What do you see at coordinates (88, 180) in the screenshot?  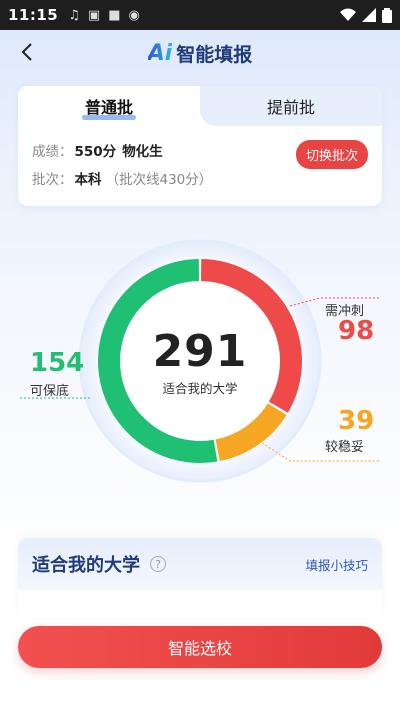 I see `batch-value: 本科` at bounding box center [88, 180].